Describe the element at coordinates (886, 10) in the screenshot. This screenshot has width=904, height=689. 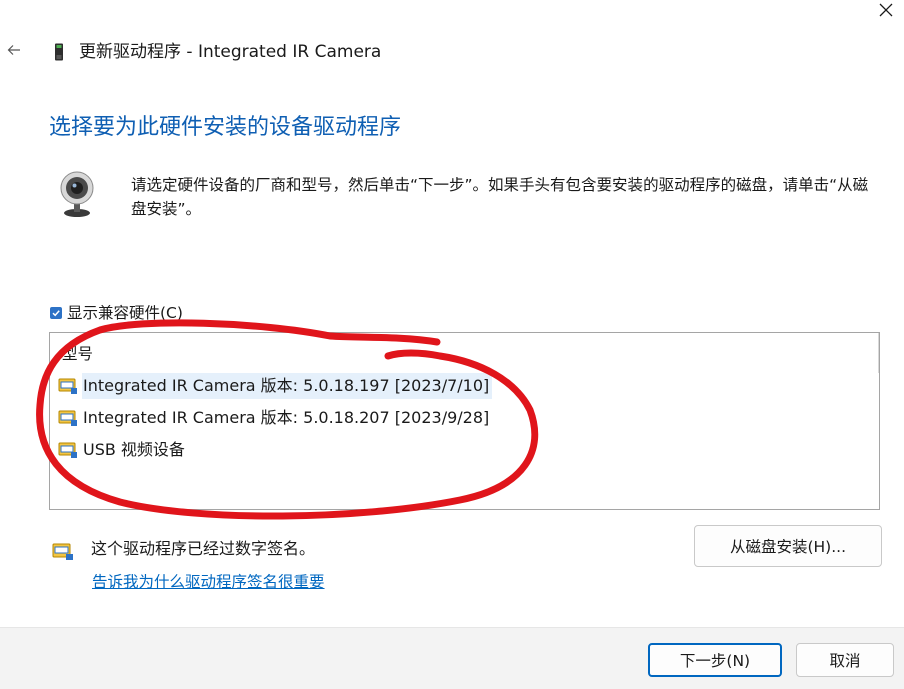
I see `close-icon` at that location.